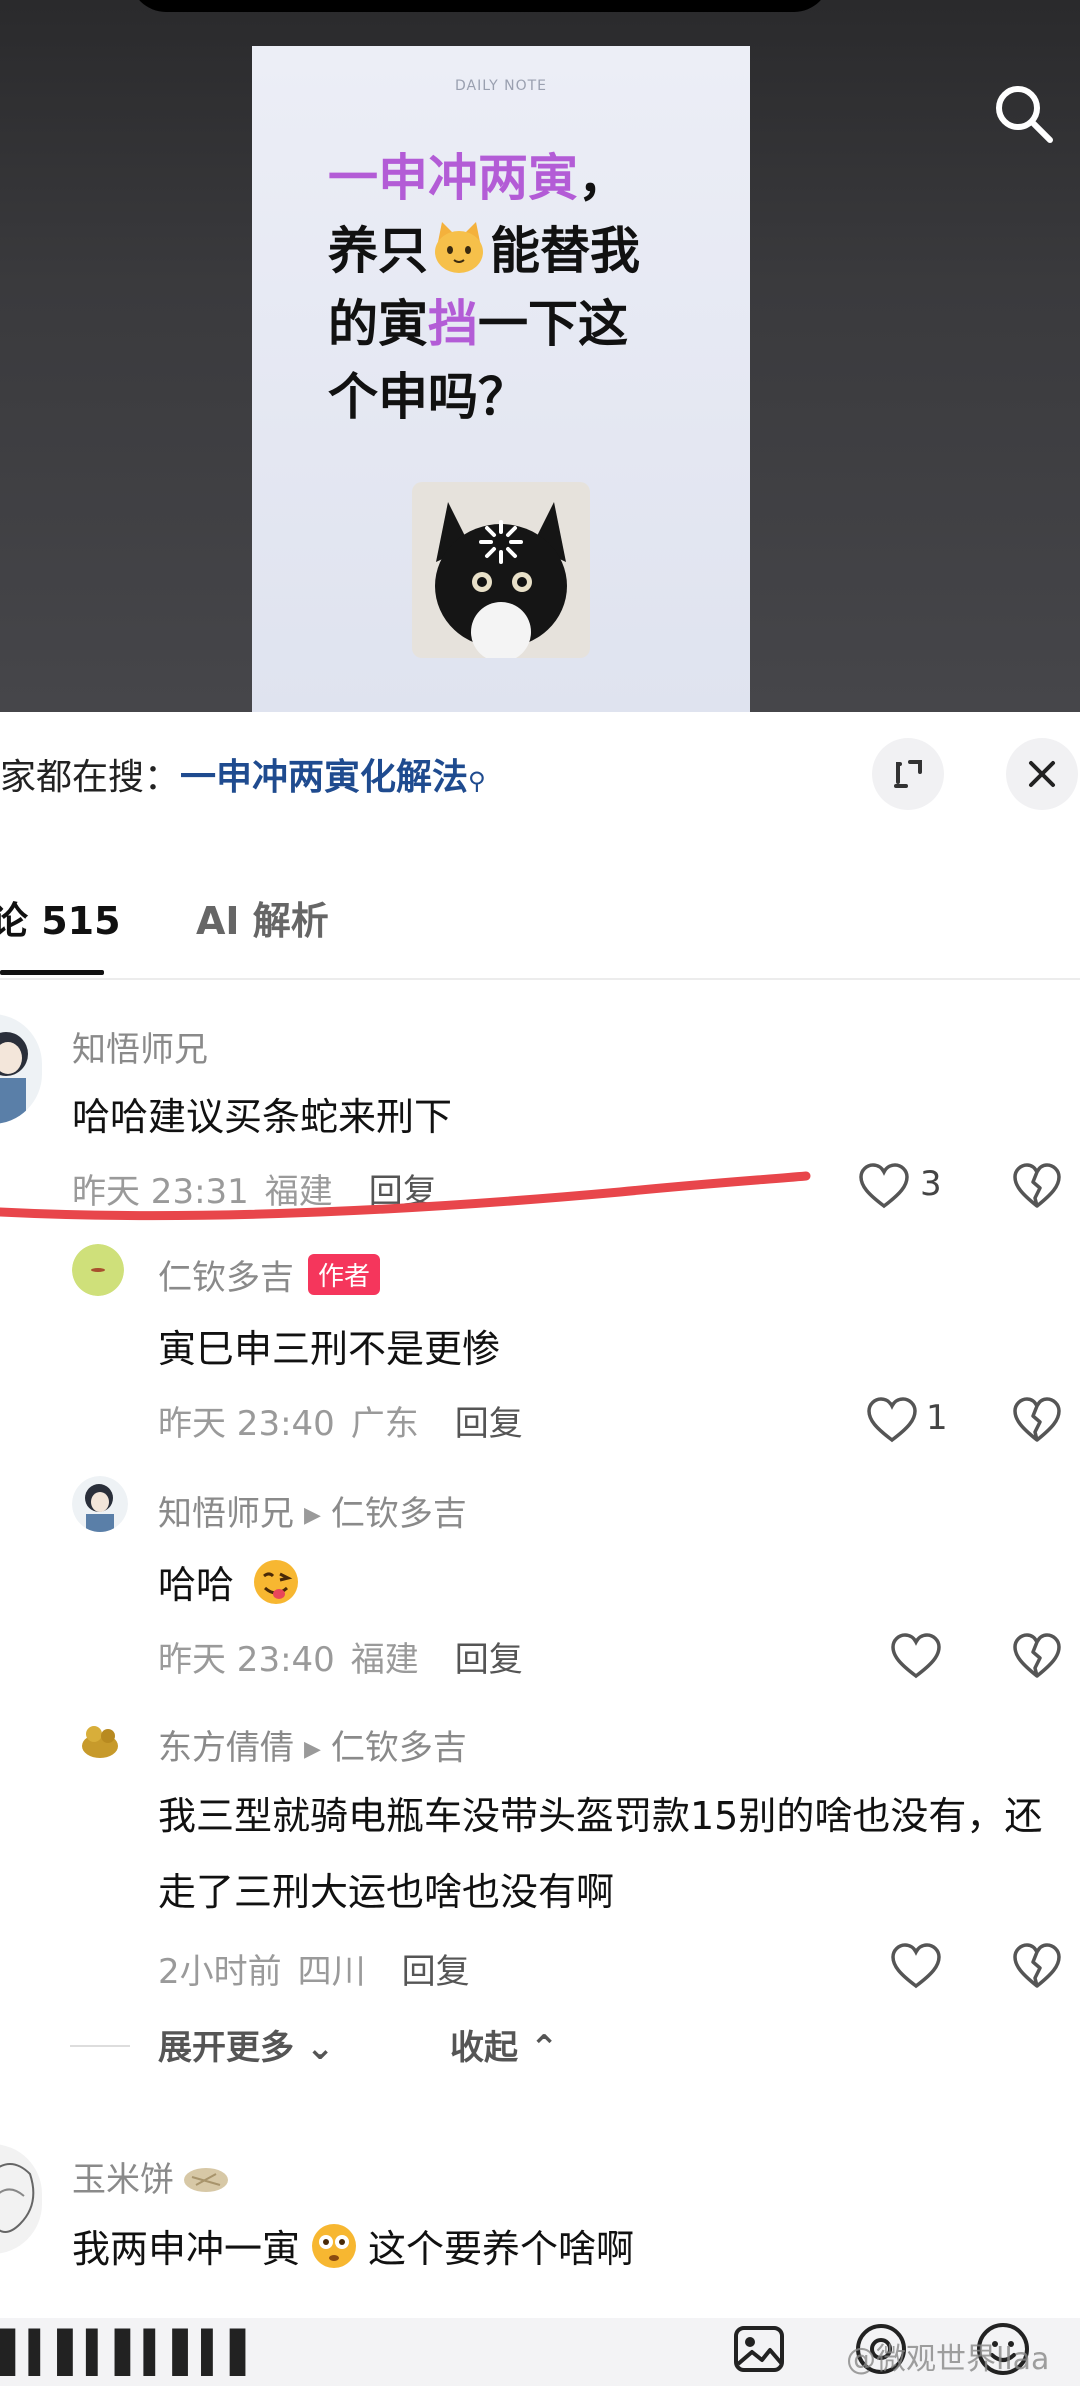 The height and width of the screenshot is (2386, 1080). I want to click on comment-username: 玉米饼, so click(151, 2176).